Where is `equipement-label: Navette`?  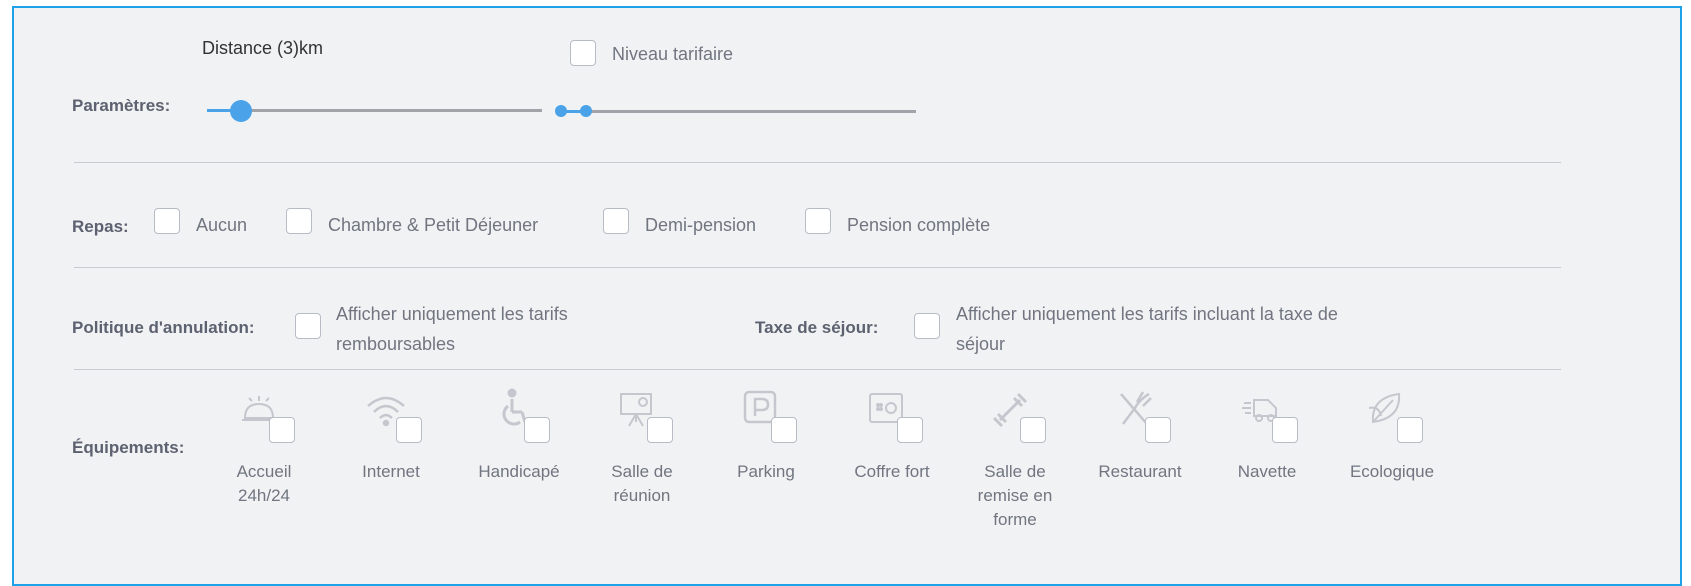 equipement-label: Navette is located at coordinates (1267, 472).